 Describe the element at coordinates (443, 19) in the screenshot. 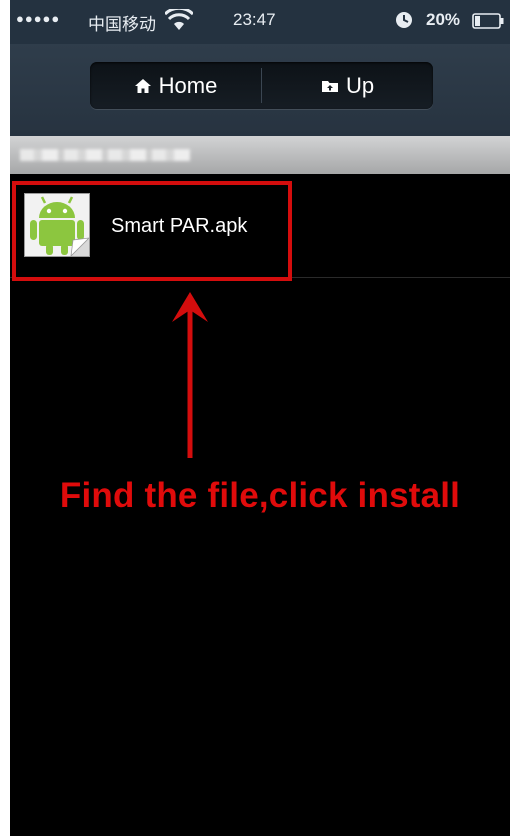

I see `battery-percentage: 20%` at that location.